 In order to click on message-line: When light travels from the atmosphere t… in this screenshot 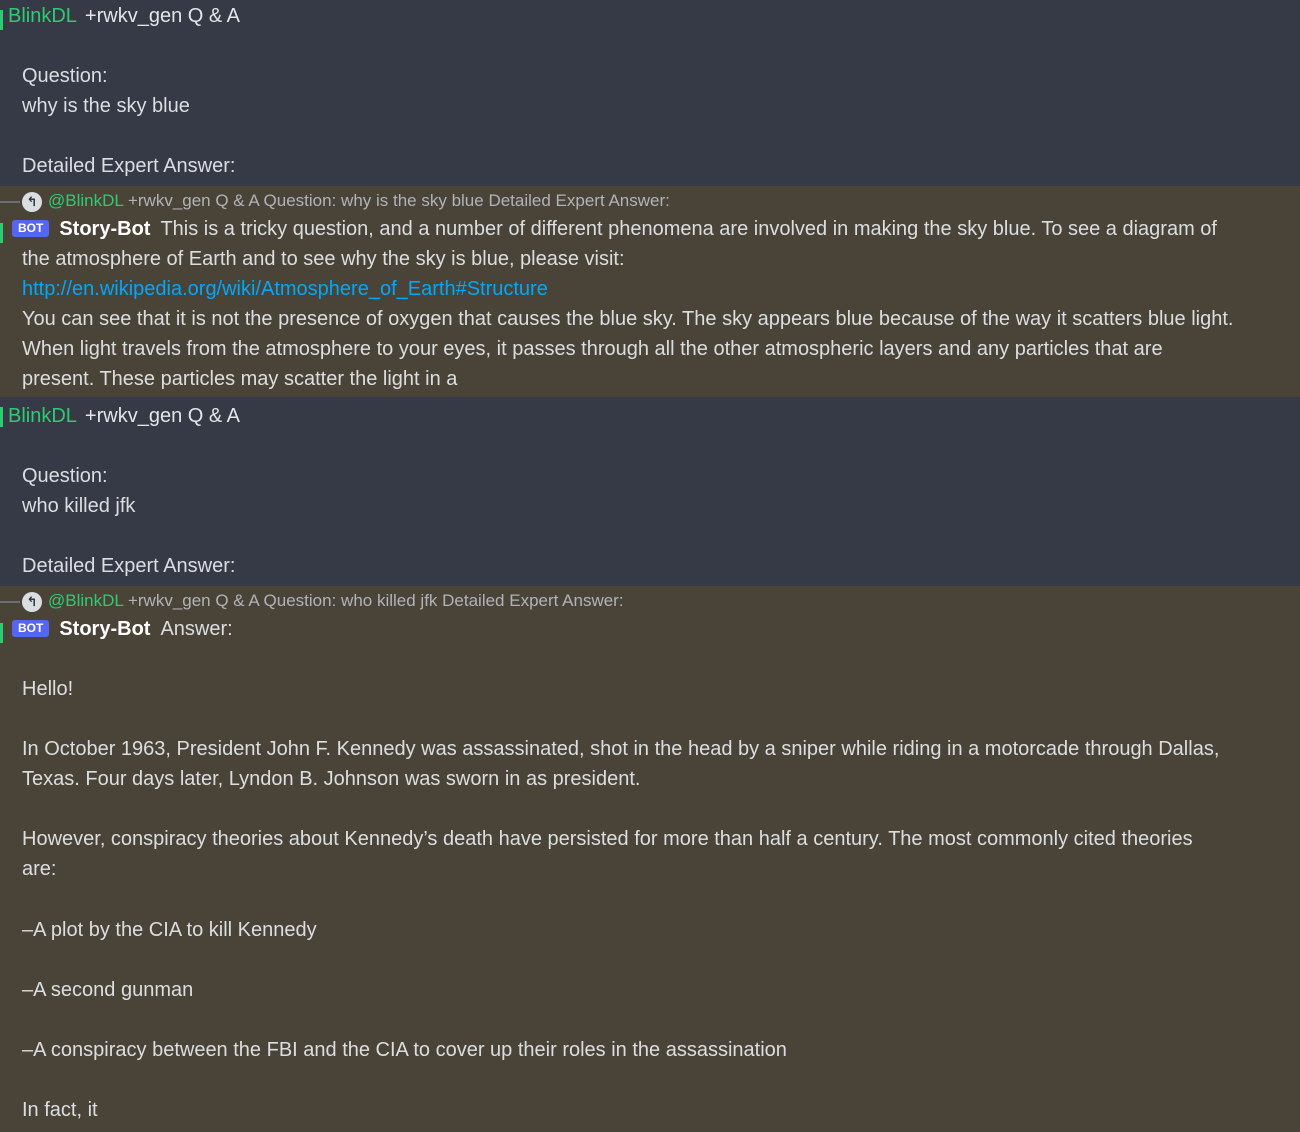, I will do `click(592, 349)`.